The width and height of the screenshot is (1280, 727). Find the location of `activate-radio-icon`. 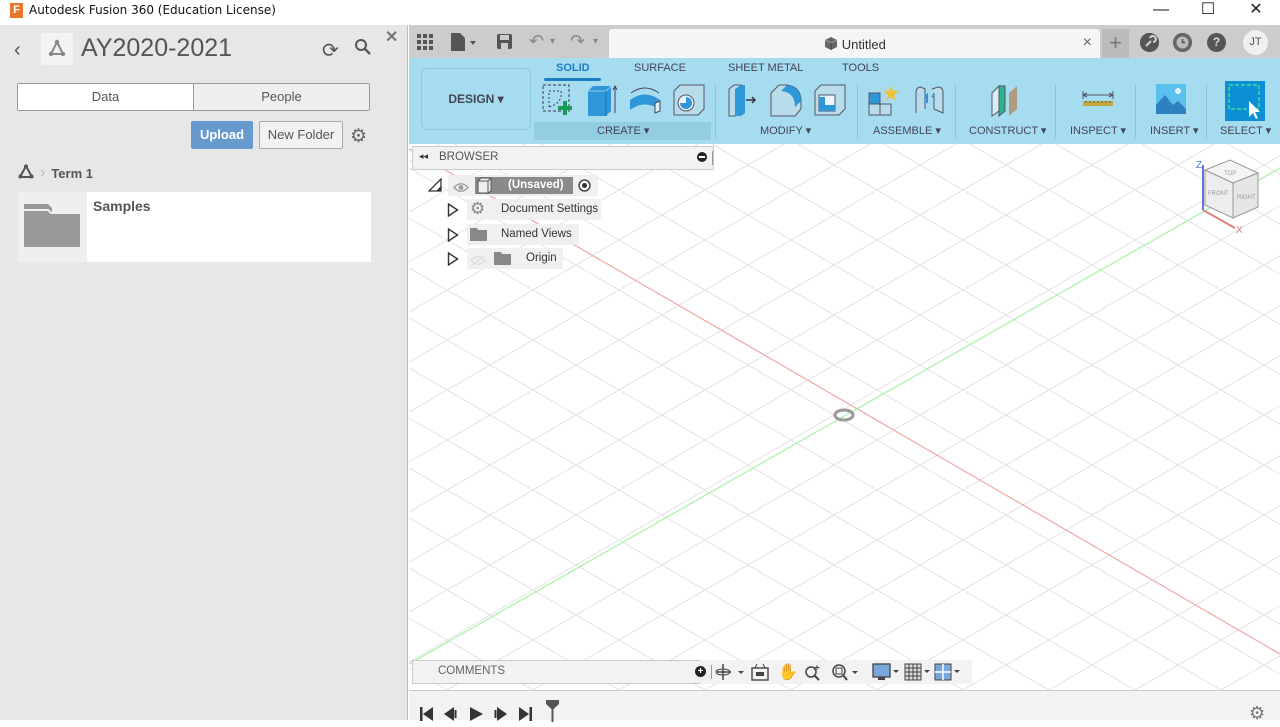

activate-radio-icon is located at coordinates (584, 189).